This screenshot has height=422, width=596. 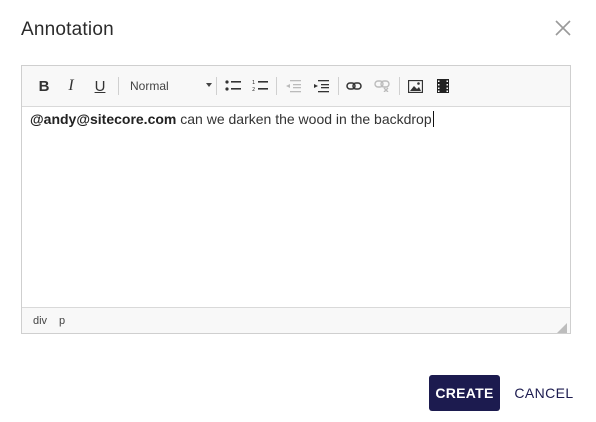 I want to click on image-icon, so click(x=415, y=86).